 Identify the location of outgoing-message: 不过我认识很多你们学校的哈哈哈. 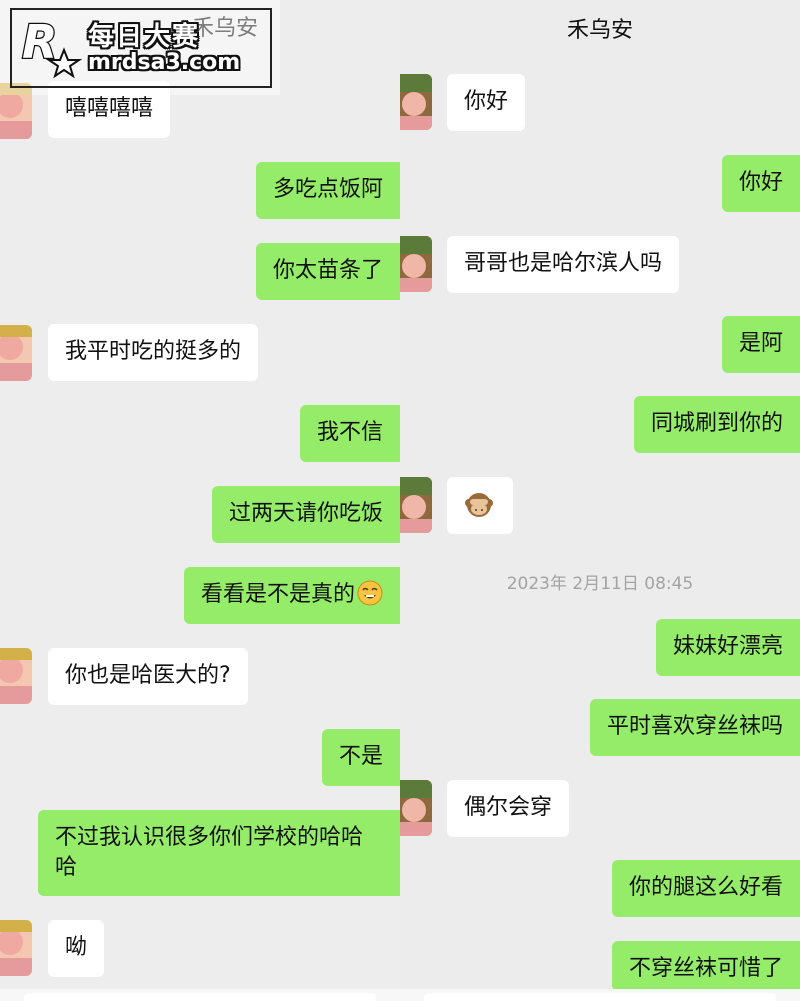
(219, 853).